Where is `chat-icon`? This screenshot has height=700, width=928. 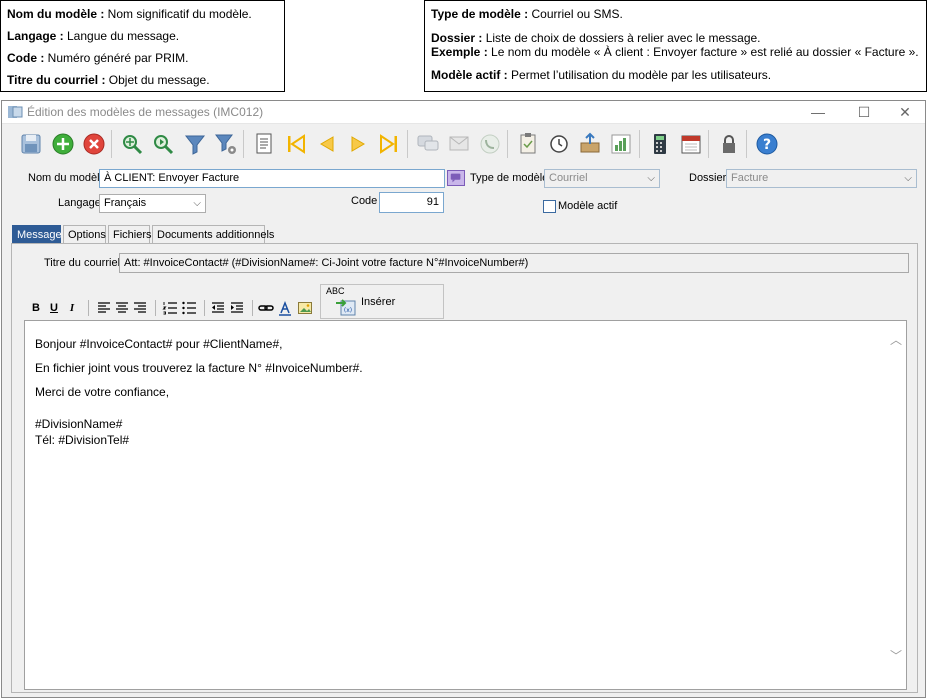
chat-icon is located at coordinates (456, 178).